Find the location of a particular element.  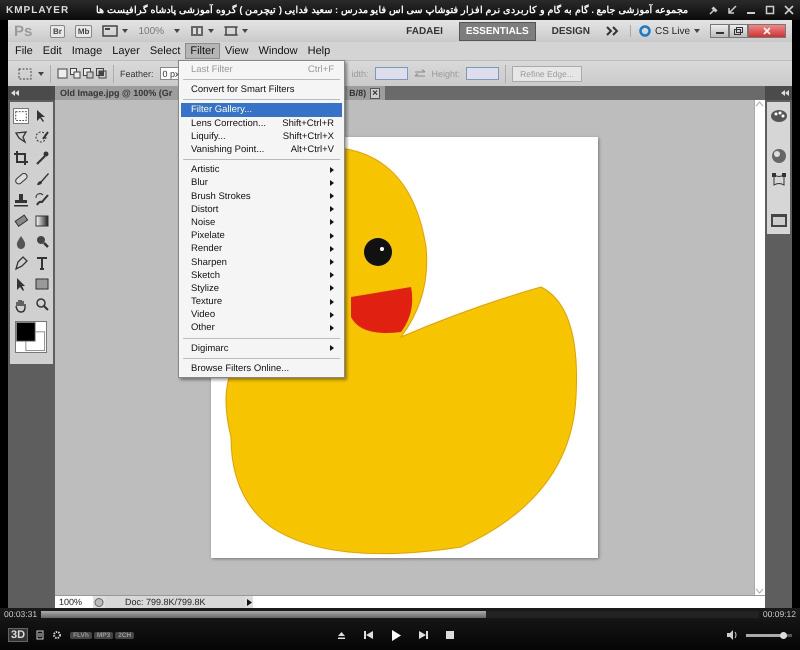

elapsed-time: 00:03:31 is located at coordinates (21, 614).